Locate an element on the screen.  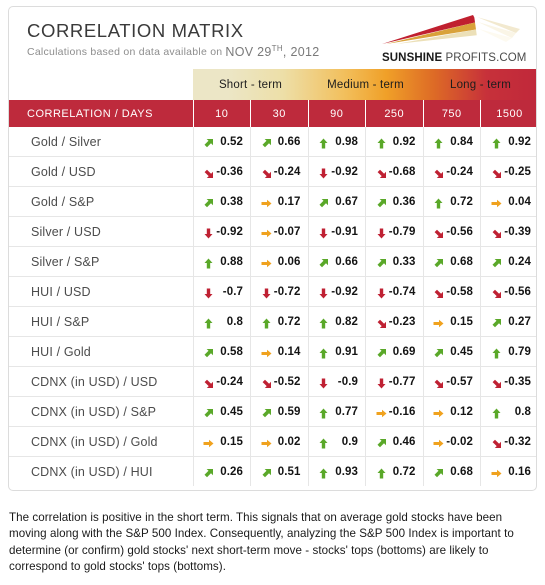
table-head: CORRELATION / DAYS 10 30 90 250 750 1500 is located at coordinates (272, 113).